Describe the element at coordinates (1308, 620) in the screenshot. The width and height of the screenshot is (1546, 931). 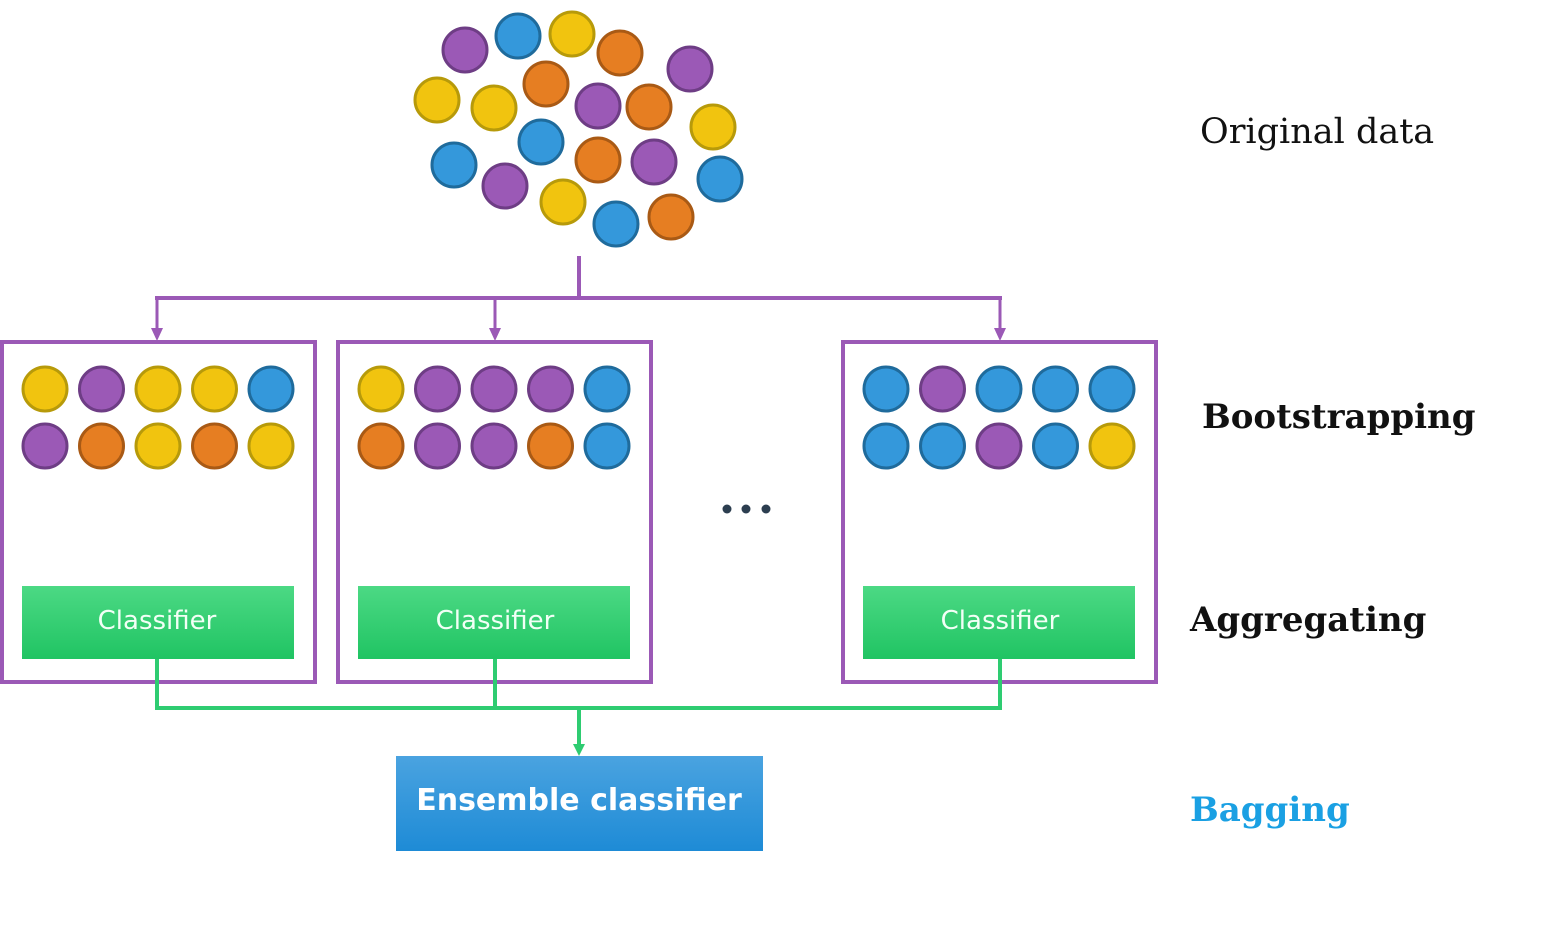
I see `aggregating-label: Aggregating` at that location.